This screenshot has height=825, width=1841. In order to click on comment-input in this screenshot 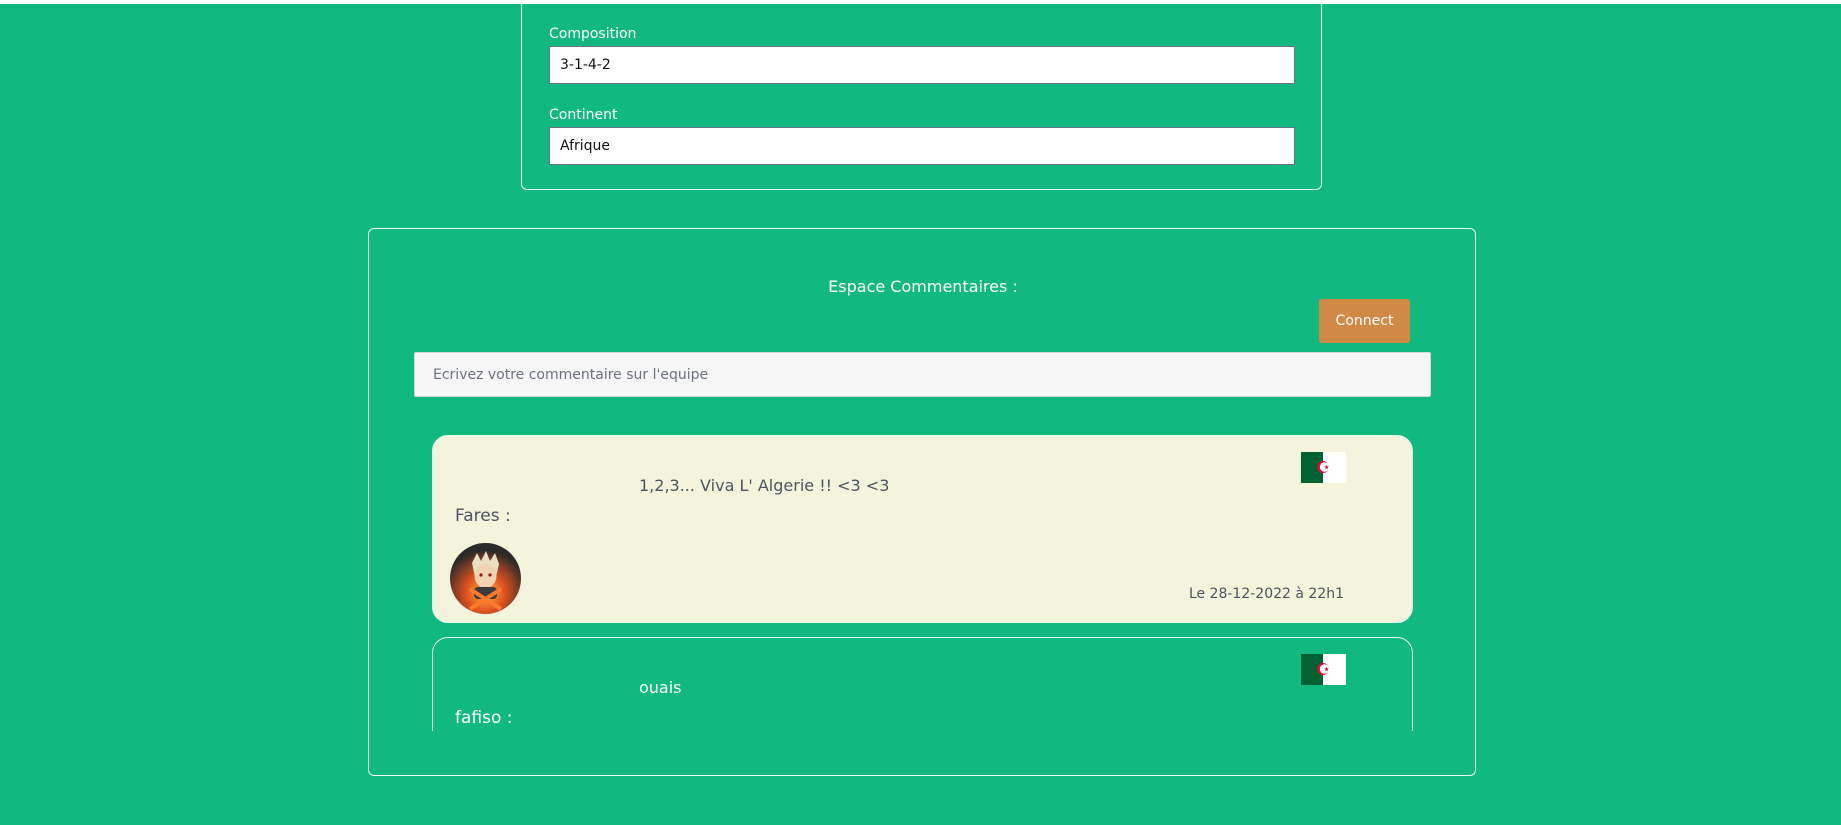, I will do `click(922, 374)`.